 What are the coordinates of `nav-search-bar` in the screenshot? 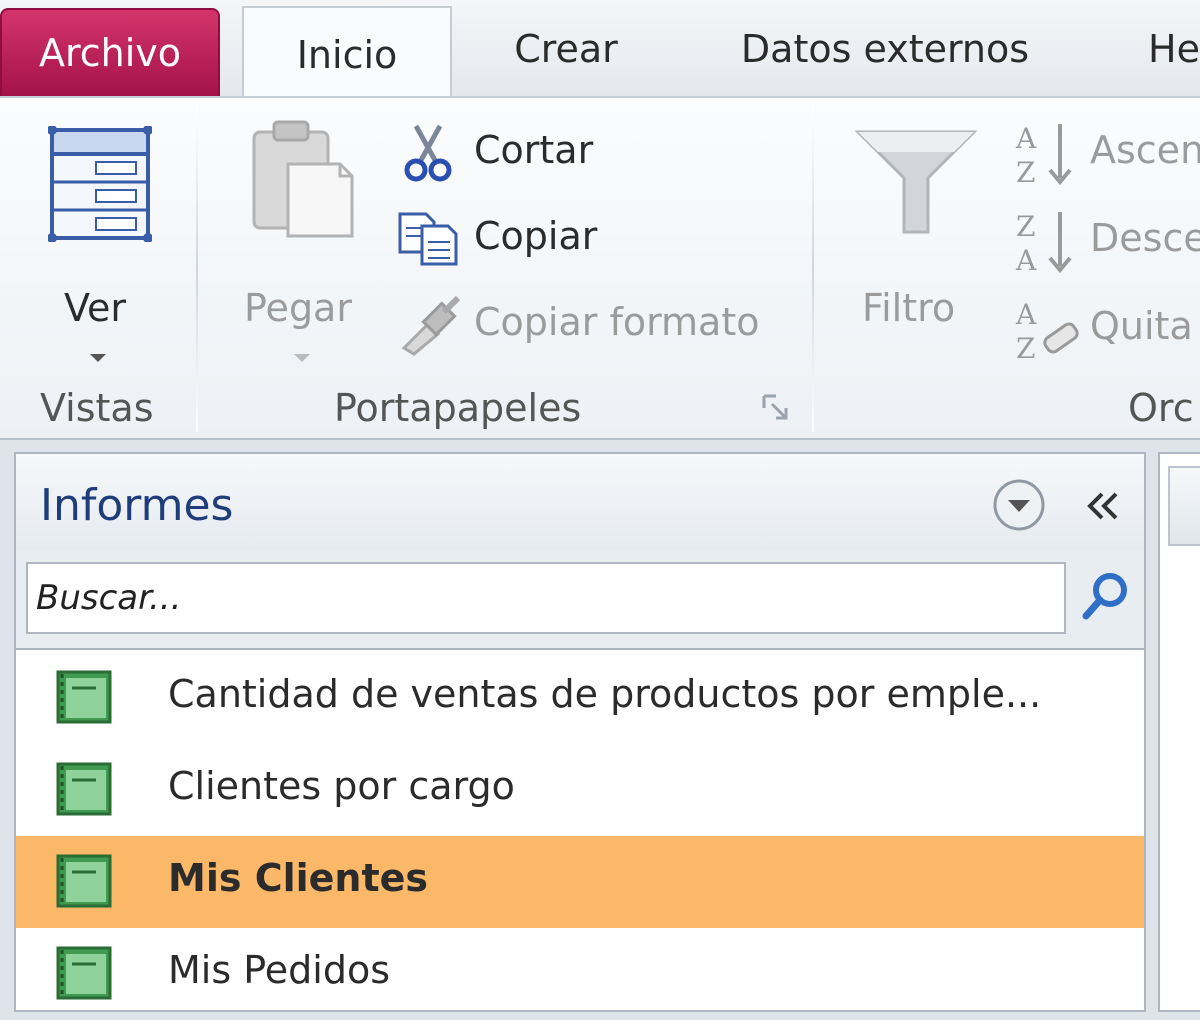 It's located at (580, 600).